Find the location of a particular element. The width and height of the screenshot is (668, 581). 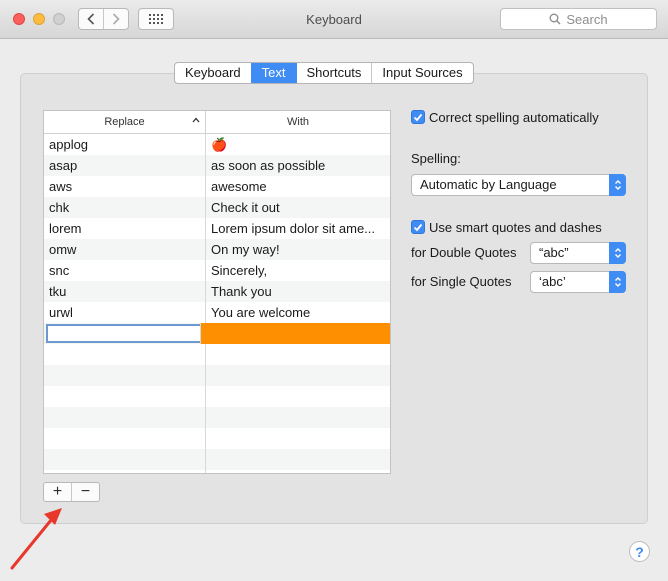

with-cell: Sincerely, is located at coordinates (239, 270).